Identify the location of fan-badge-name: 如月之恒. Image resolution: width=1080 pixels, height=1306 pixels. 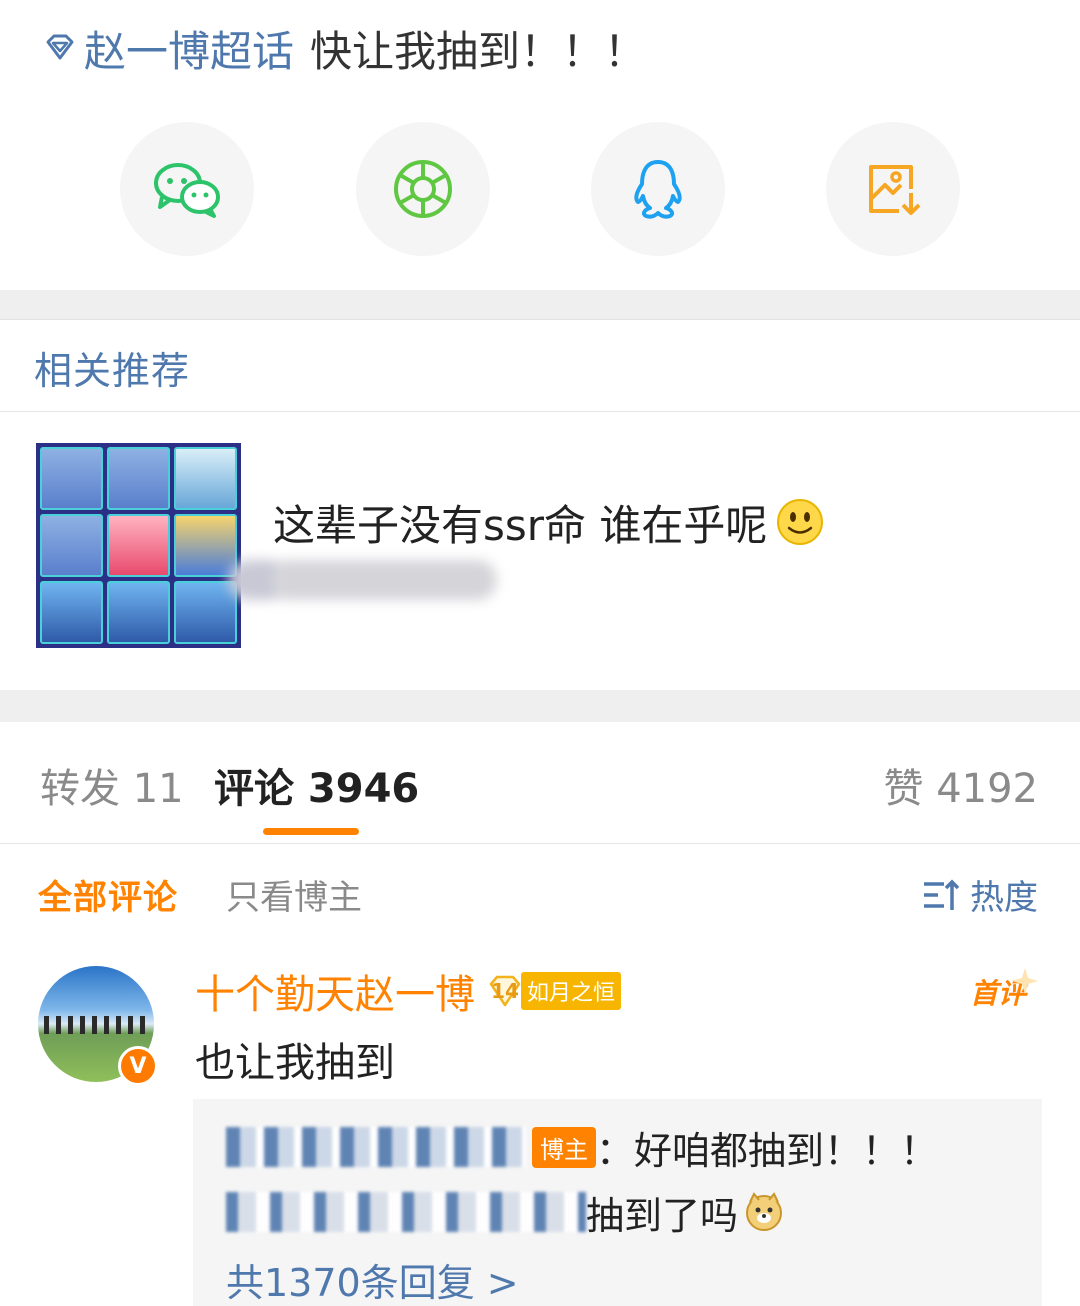
(571, 991).